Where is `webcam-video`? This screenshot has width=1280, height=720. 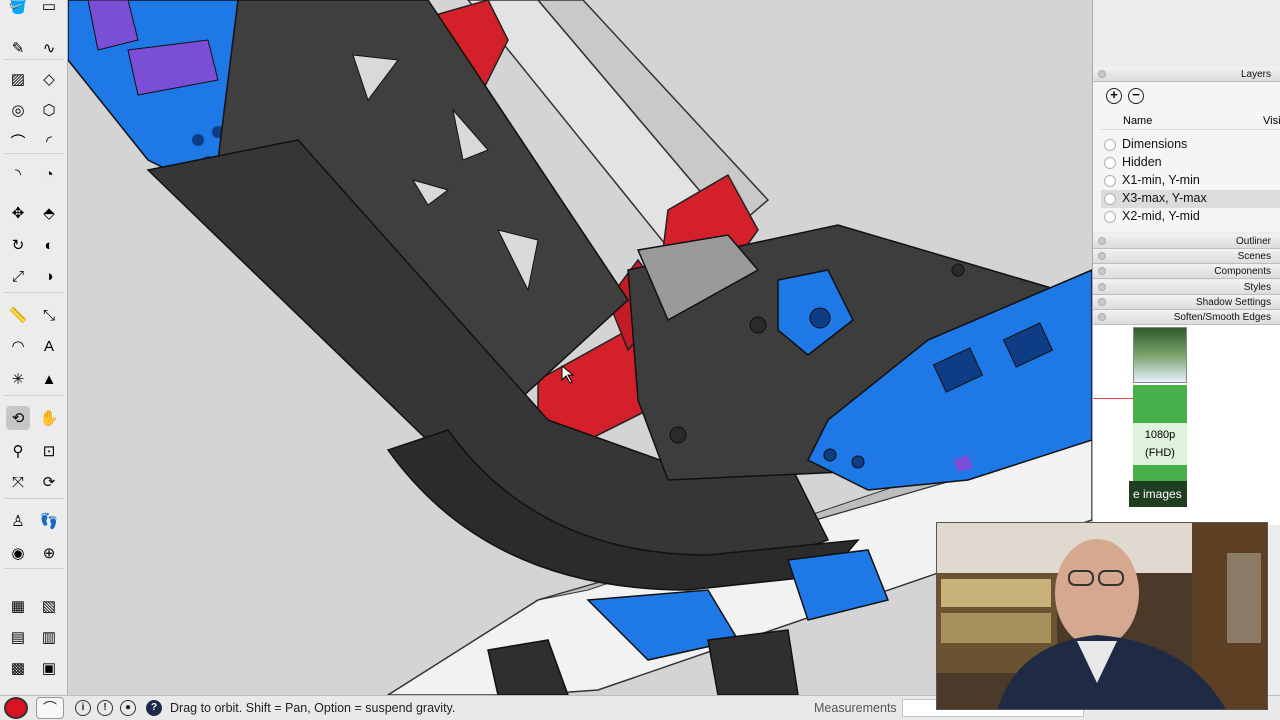 webcam-video is located at coordinates (1102, 616).